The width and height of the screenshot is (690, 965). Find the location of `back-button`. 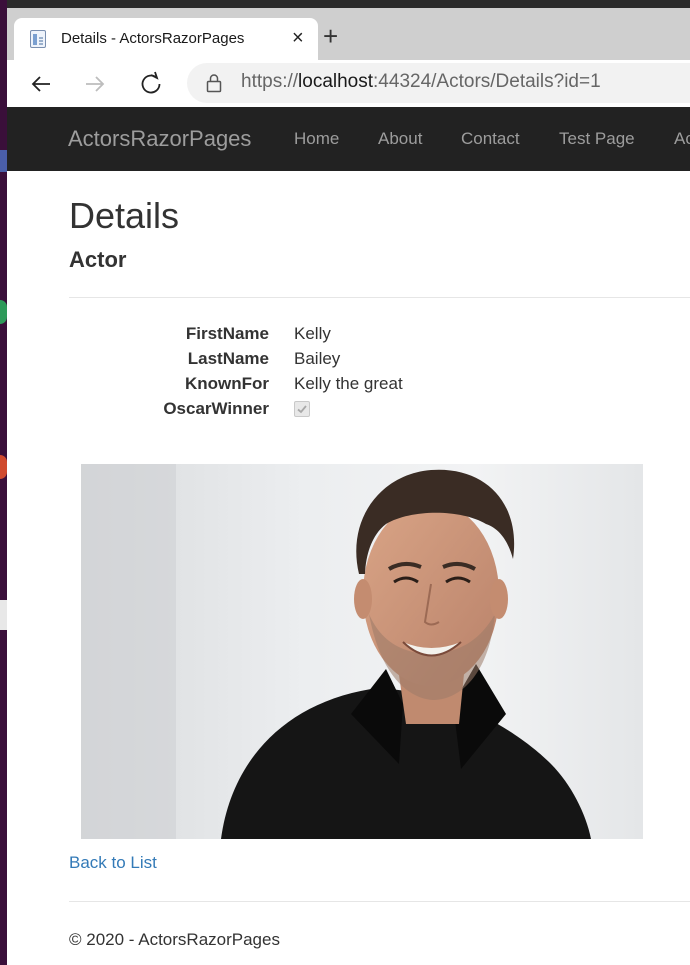

back-button is located at coordinates (41, 84).